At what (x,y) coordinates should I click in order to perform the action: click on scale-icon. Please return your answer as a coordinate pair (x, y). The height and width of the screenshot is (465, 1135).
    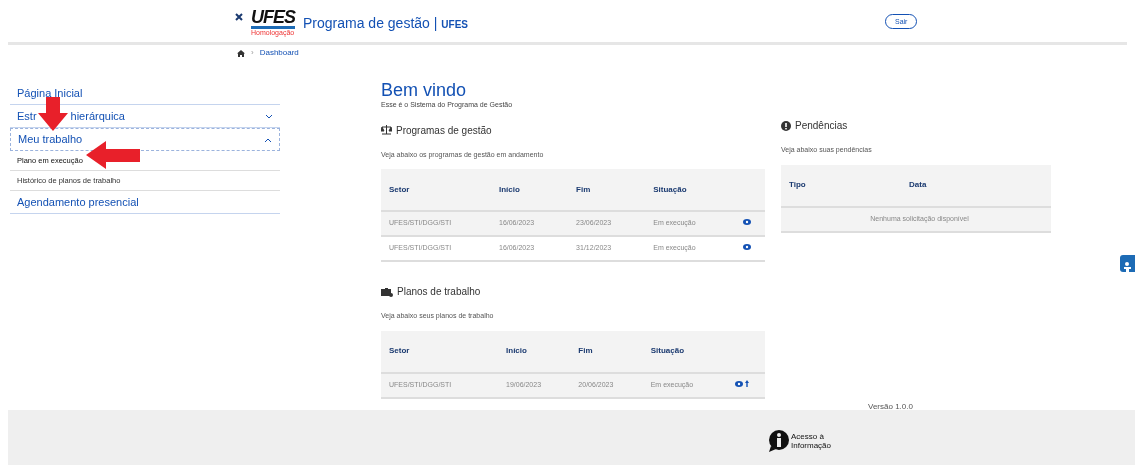
    Looking at the image, I should click on (386, 130).